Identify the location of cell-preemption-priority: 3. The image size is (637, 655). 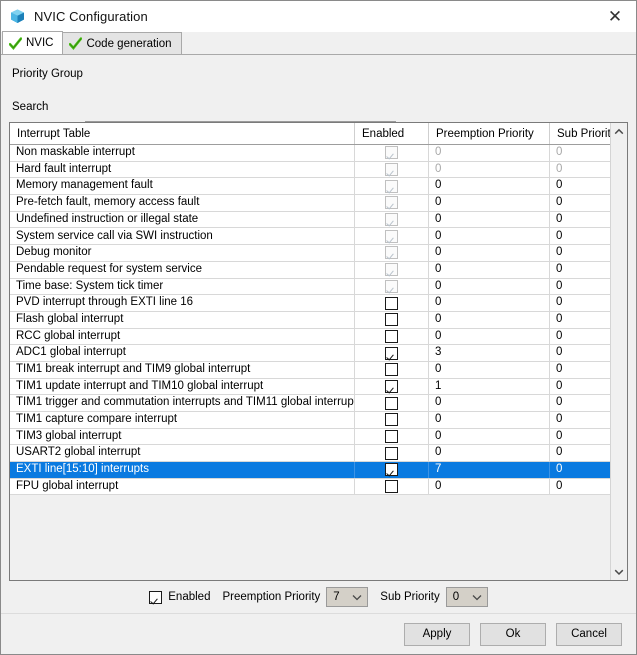
(489, 353).